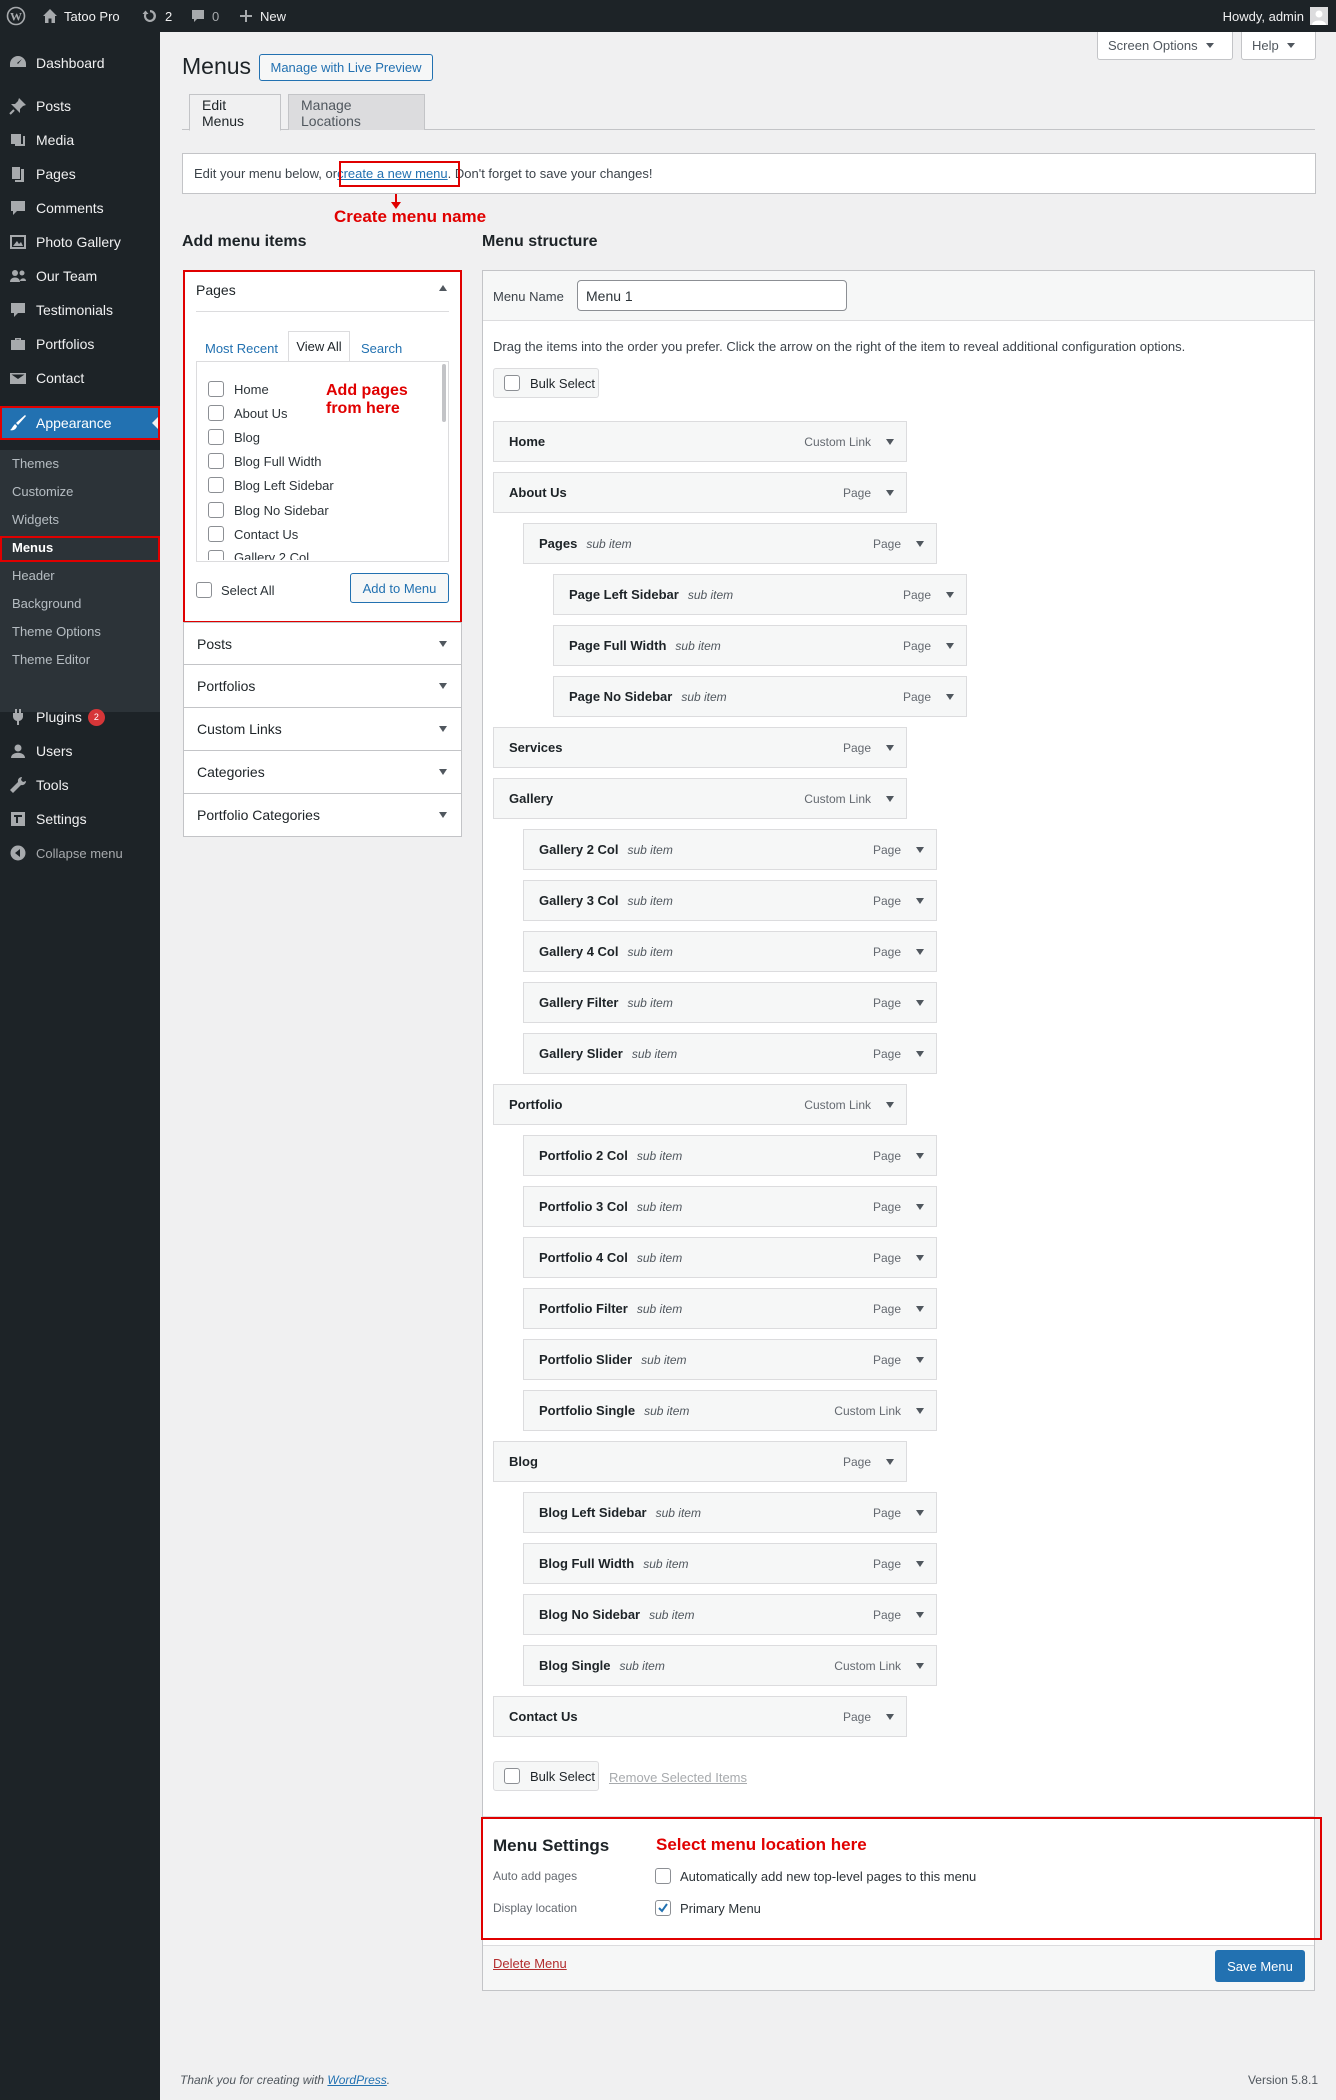  Describe the element at coordinates (1275, 16) in the screenshot. I see `my-account-link: Howdy, admin` at that location.